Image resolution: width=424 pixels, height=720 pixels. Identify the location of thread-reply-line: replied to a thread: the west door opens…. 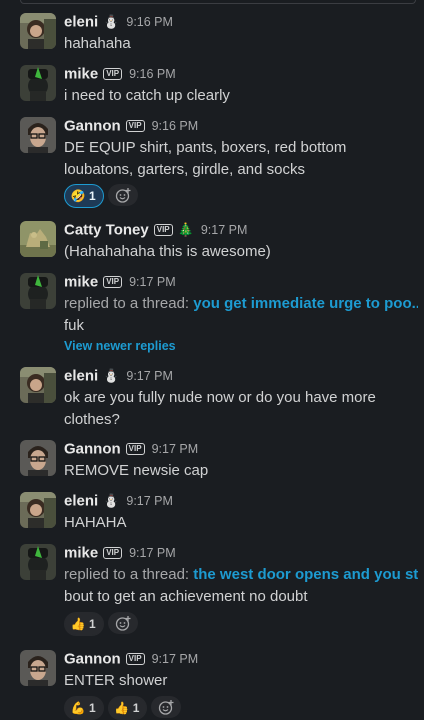
(241, 575).